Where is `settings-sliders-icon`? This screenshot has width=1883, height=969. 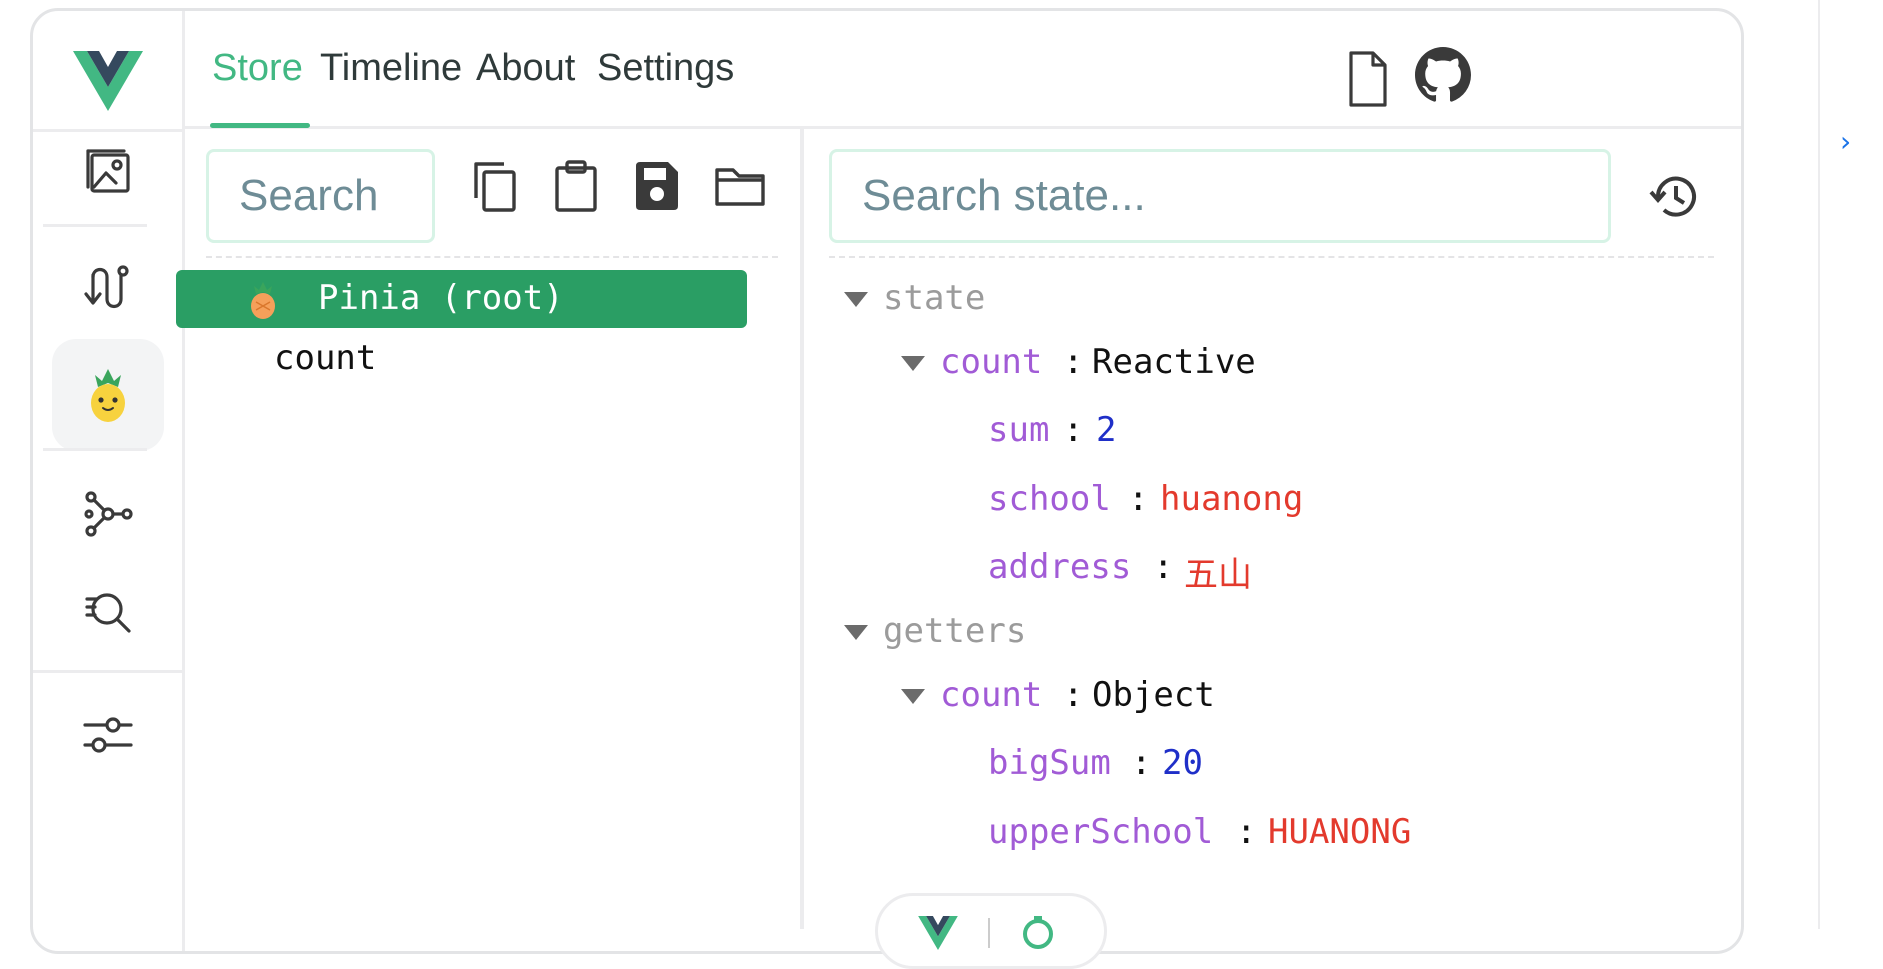 settings-sliders-icon is located at coordinates (108, 734).